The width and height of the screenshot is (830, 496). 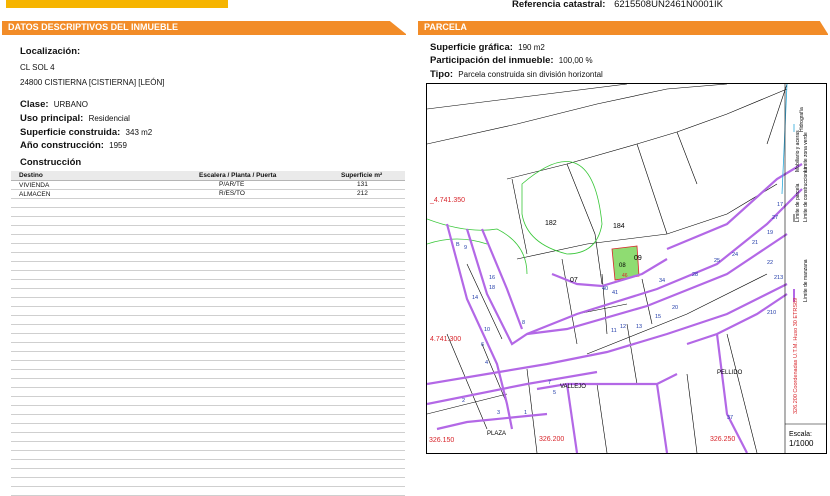 What do you see at coordinates (554, 393) in the screenshot?
I see `street-number: 5` at bounding box center [554, 393].